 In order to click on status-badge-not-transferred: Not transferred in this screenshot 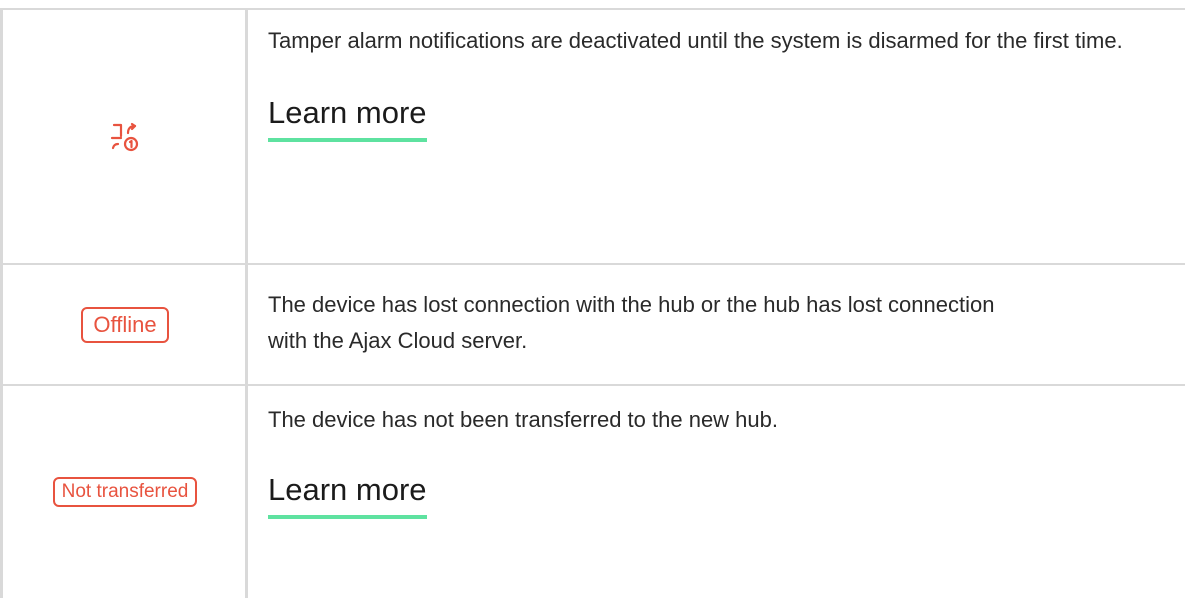, I will do `click(125, 492)`.